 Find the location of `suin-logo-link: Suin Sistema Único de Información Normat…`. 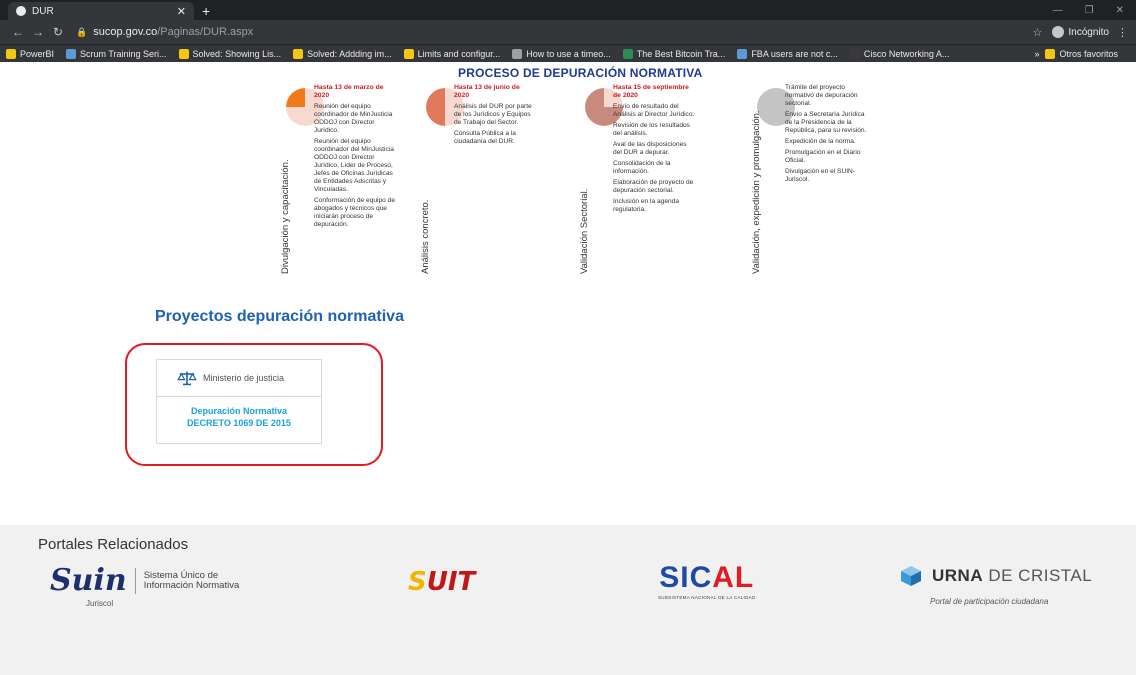

suin-logo-link: Suin Sistema Único de Información Normat… is located at coordinates (145, 585).